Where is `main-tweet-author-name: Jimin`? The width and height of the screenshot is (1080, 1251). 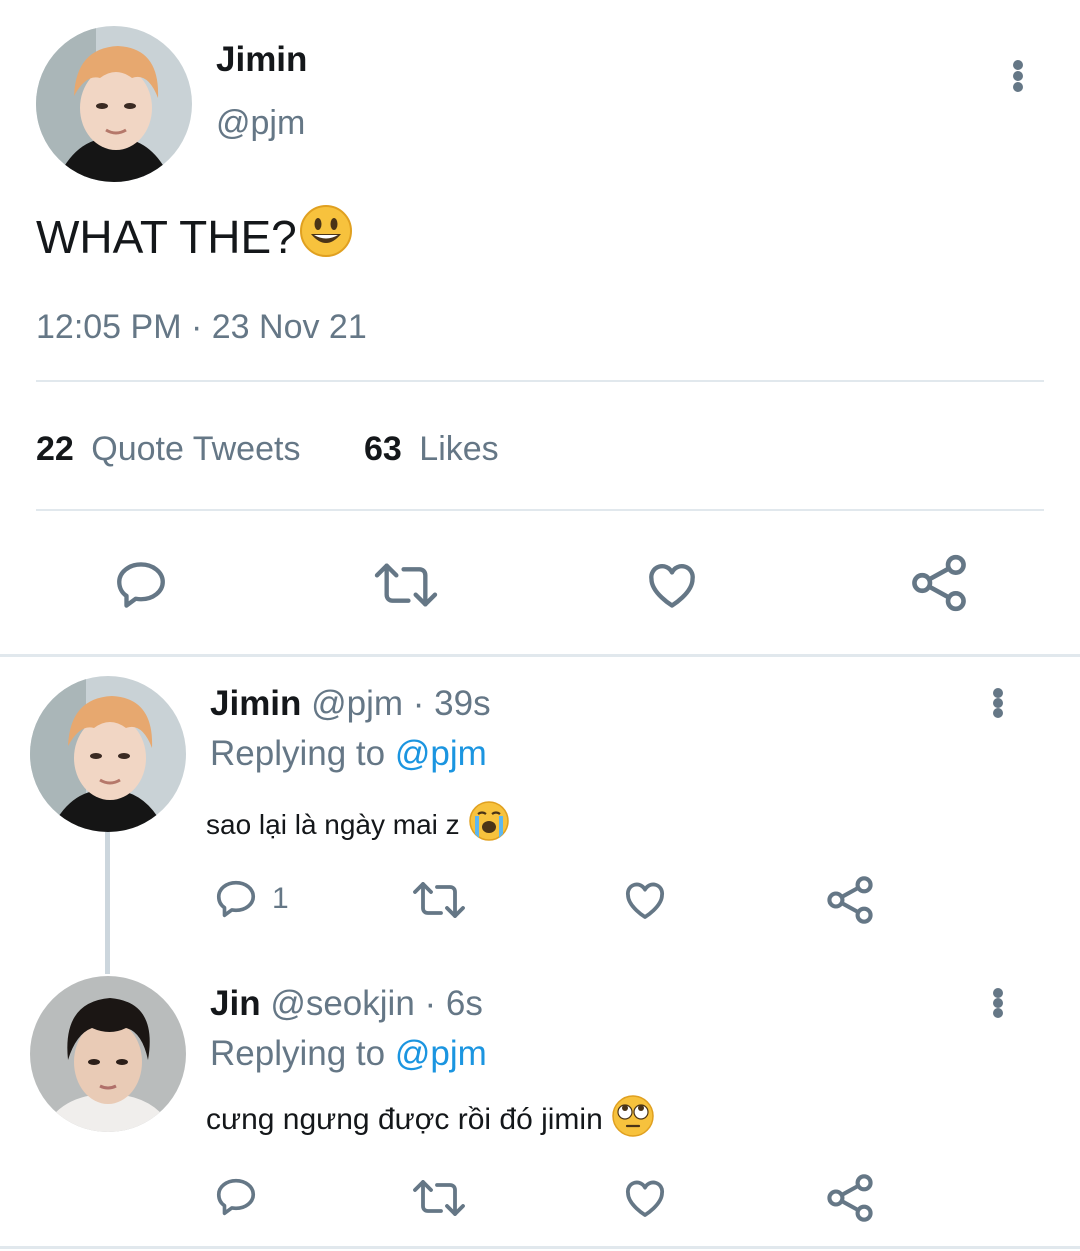 main-tweet-author-name: Jimin is located at coordinates (261, 60).